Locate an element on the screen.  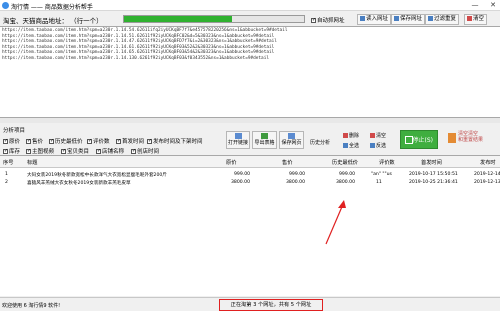
select-all-label: 全选 is located at coordinates (354, 146).